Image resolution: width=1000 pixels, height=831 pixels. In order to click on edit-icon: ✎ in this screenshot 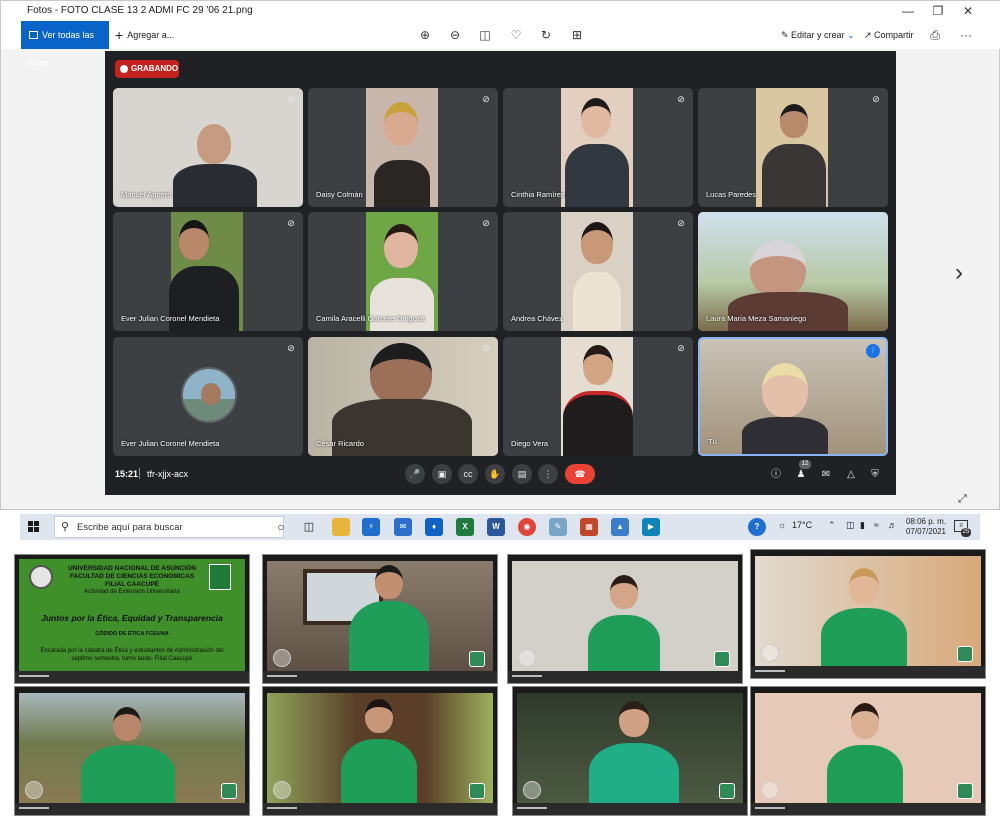, I will do `click(786, 35)`.